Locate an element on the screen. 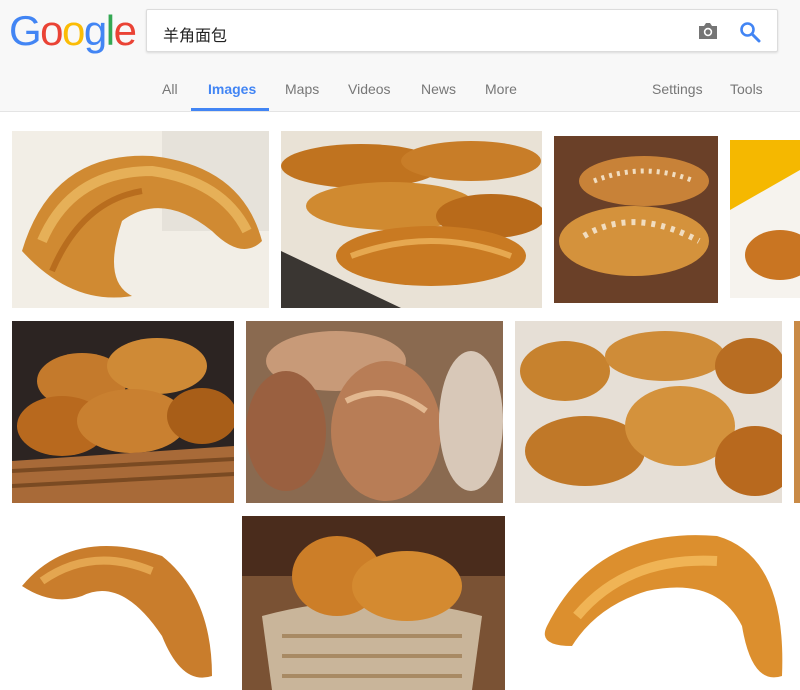  camera-icon is located at coordinates (708, 31).